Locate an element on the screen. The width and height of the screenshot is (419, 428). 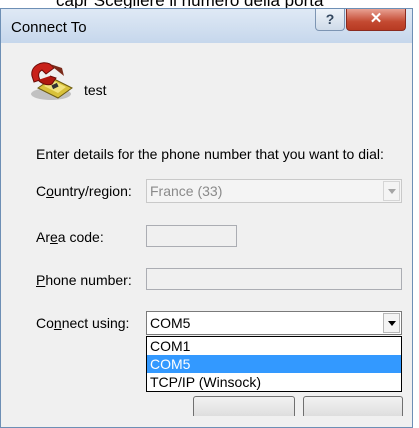
help-button: ? is located at coordinates (330, 20).